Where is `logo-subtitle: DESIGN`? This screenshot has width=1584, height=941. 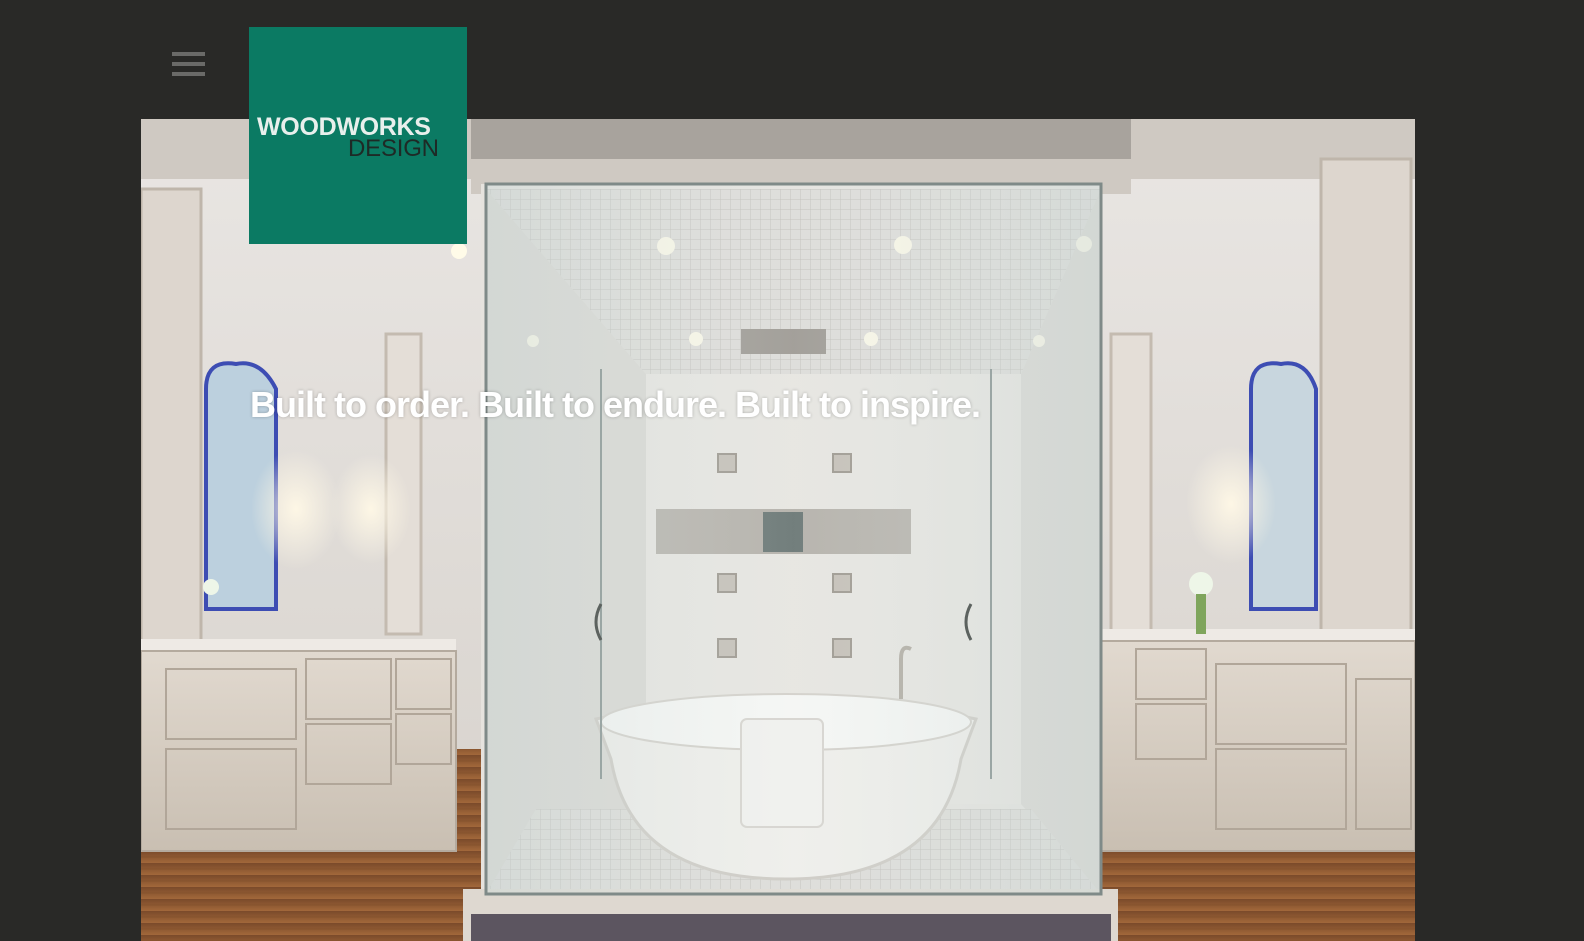 logo-subtitle: DESIGN is located at coordinates (393, 148).